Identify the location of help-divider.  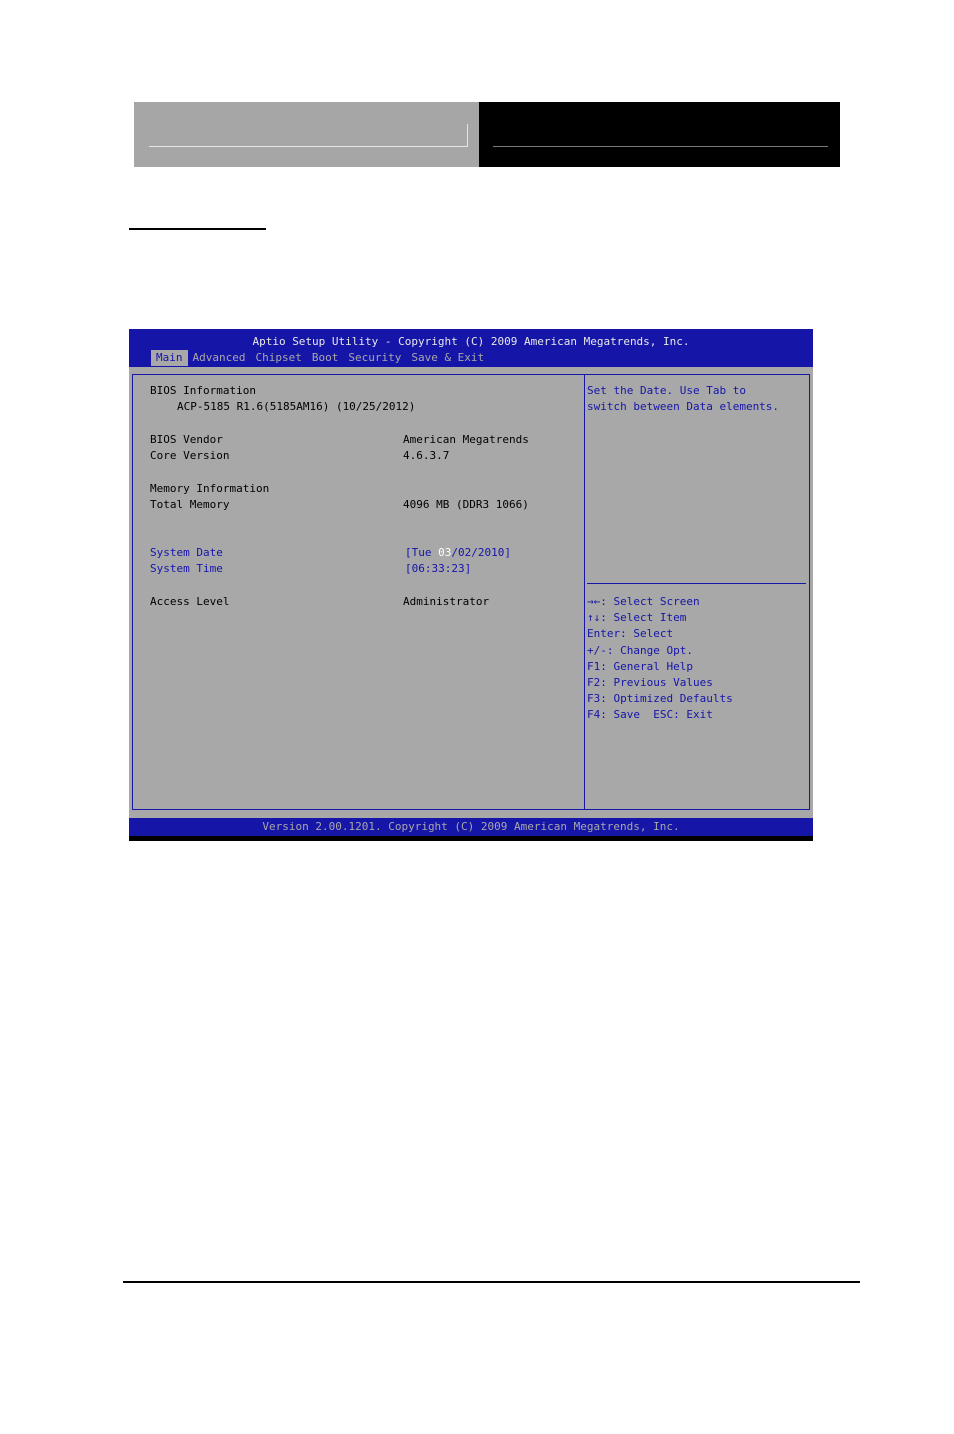
(696, 583).